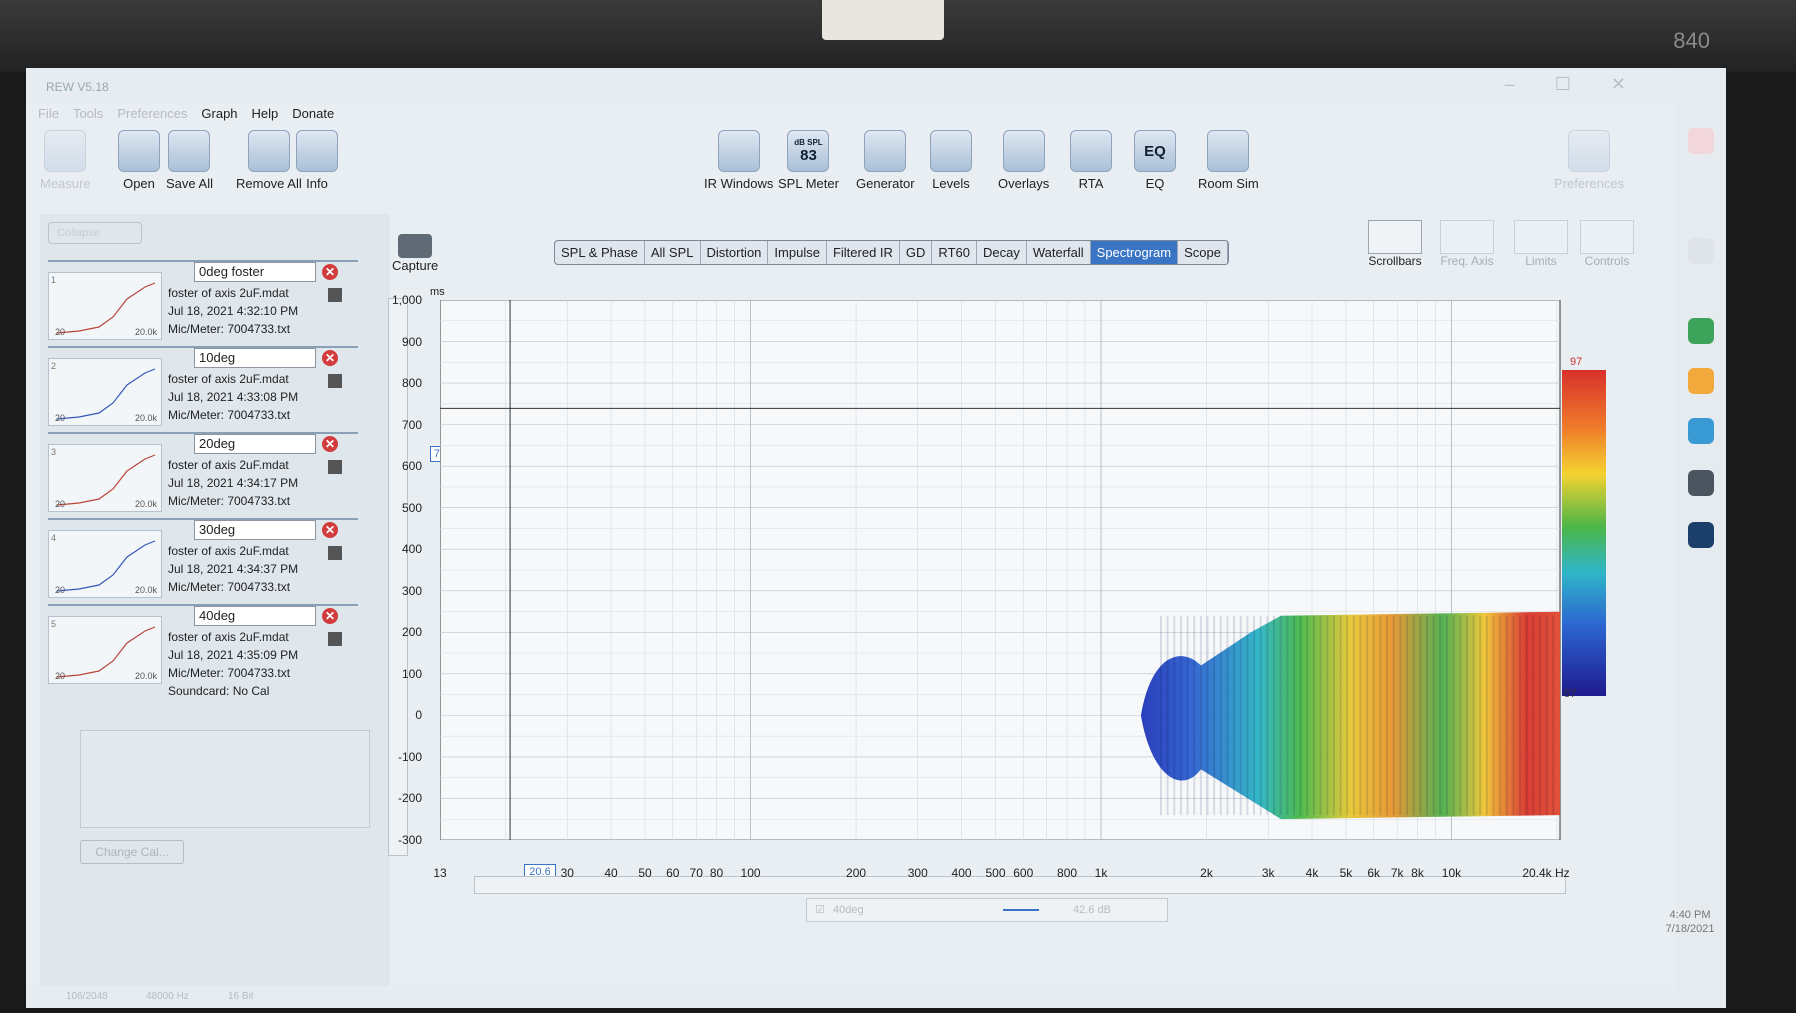 The image size is (1796, 1013). What do you see at coordinates (1607, 244) in the screenshot?
I see `controls-button: Controls` at bounding box center [1607, 244].